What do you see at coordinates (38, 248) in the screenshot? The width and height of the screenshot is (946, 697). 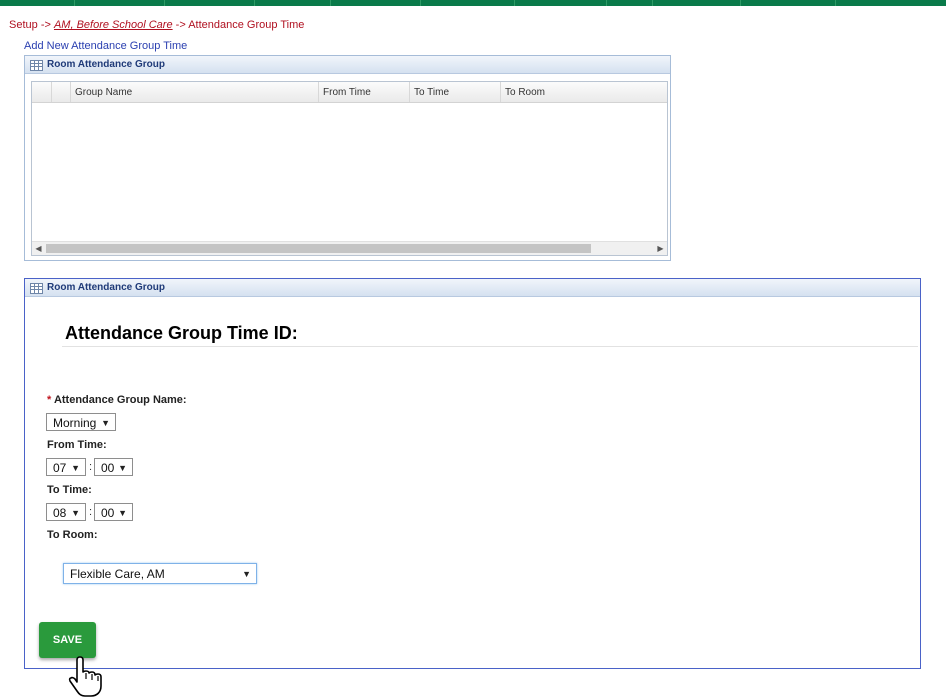 I see `scroll-left-icon: ◀` at bounding box center [38, 248].